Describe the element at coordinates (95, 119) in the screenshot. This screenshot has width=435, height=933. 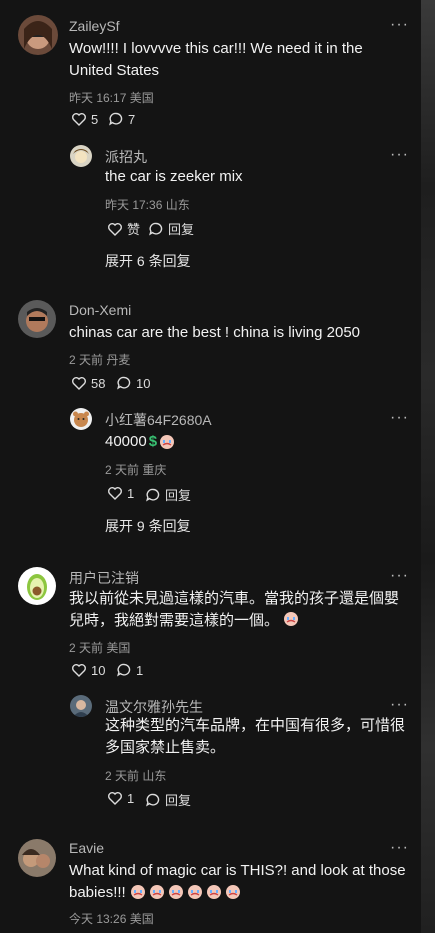
I see `like-count: 5` at that location.